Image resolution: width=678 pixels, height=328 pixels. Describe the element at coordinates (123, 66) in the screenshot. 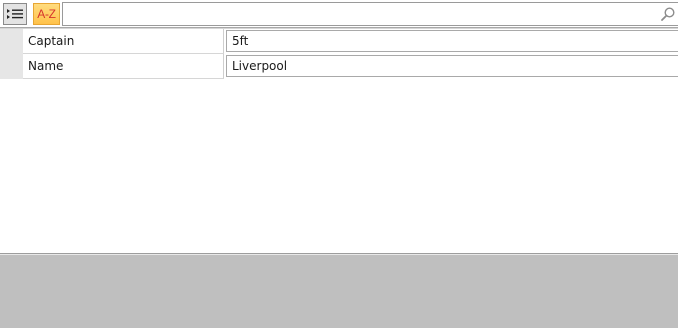

I see `property-name: Name` at that location.